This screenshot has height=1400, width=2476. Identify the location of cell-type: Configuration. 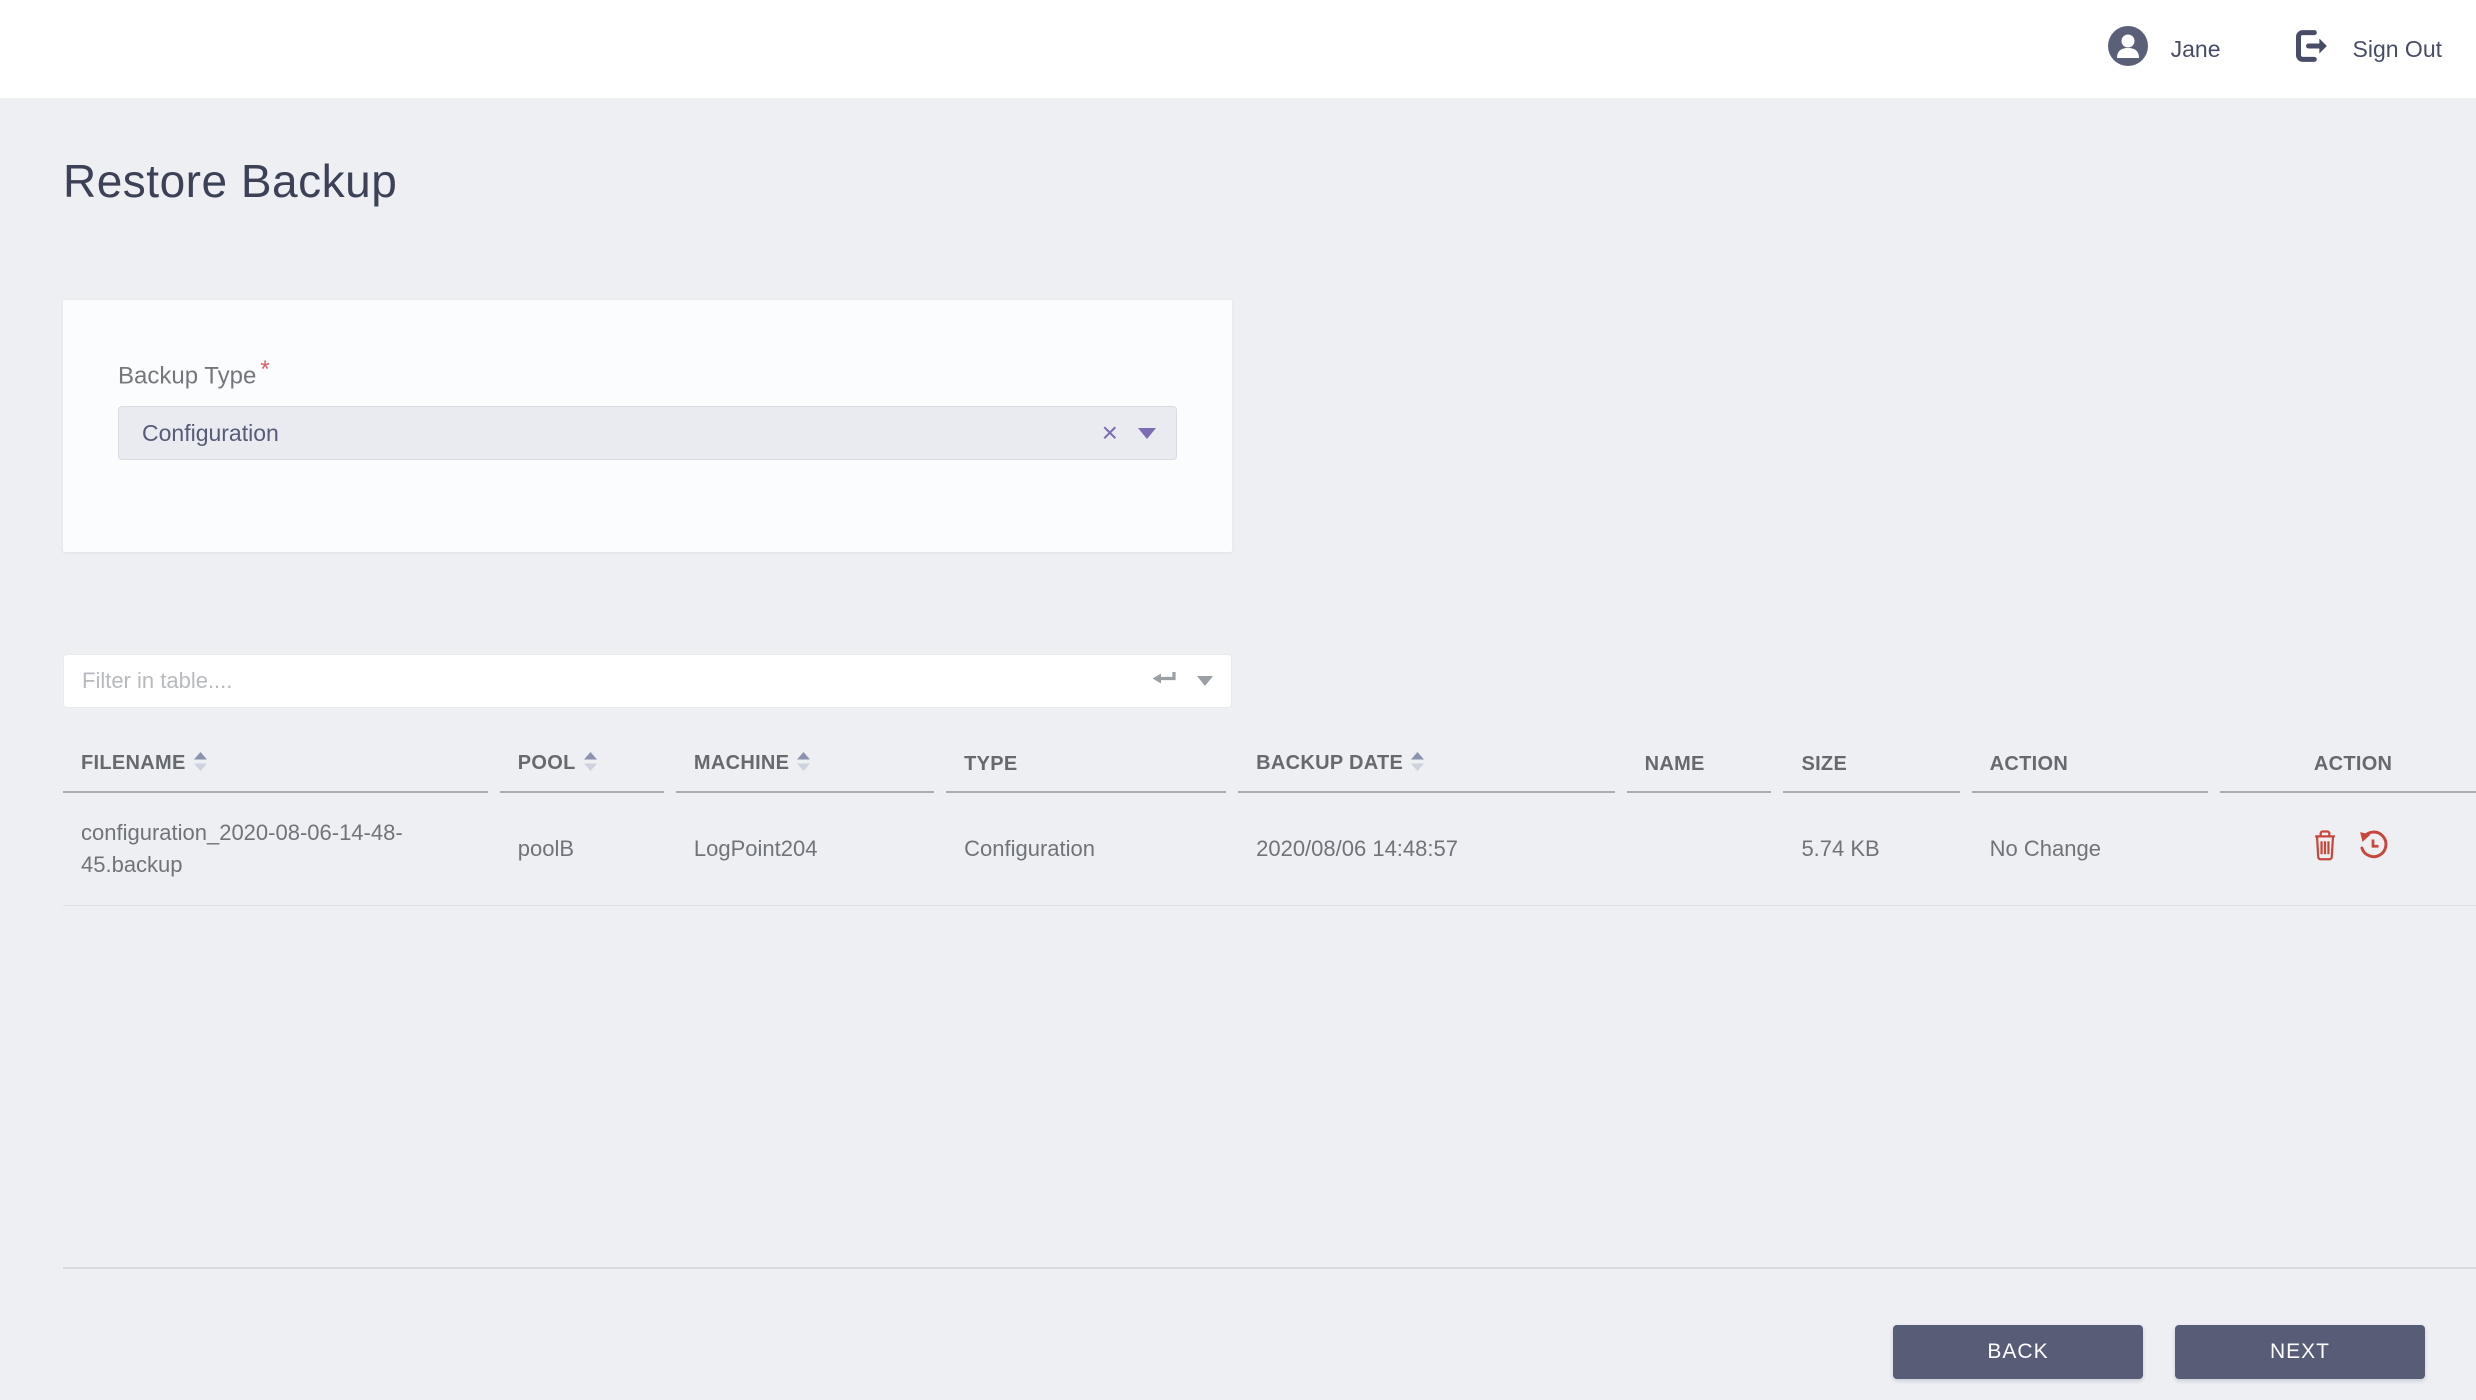
(1092, 850).